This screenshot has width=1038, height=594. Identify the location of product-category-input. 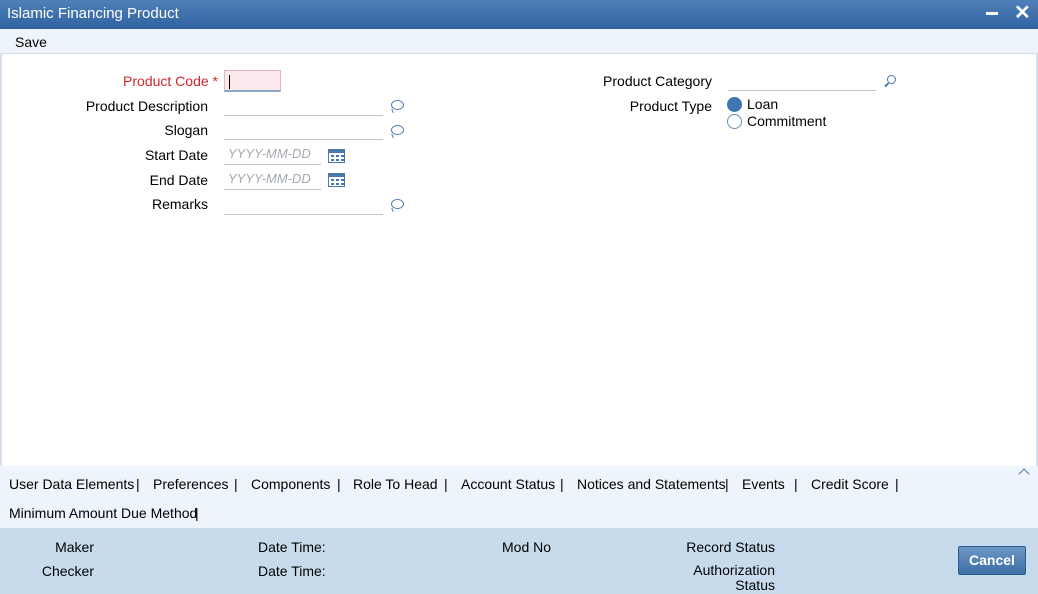
(802, 80).